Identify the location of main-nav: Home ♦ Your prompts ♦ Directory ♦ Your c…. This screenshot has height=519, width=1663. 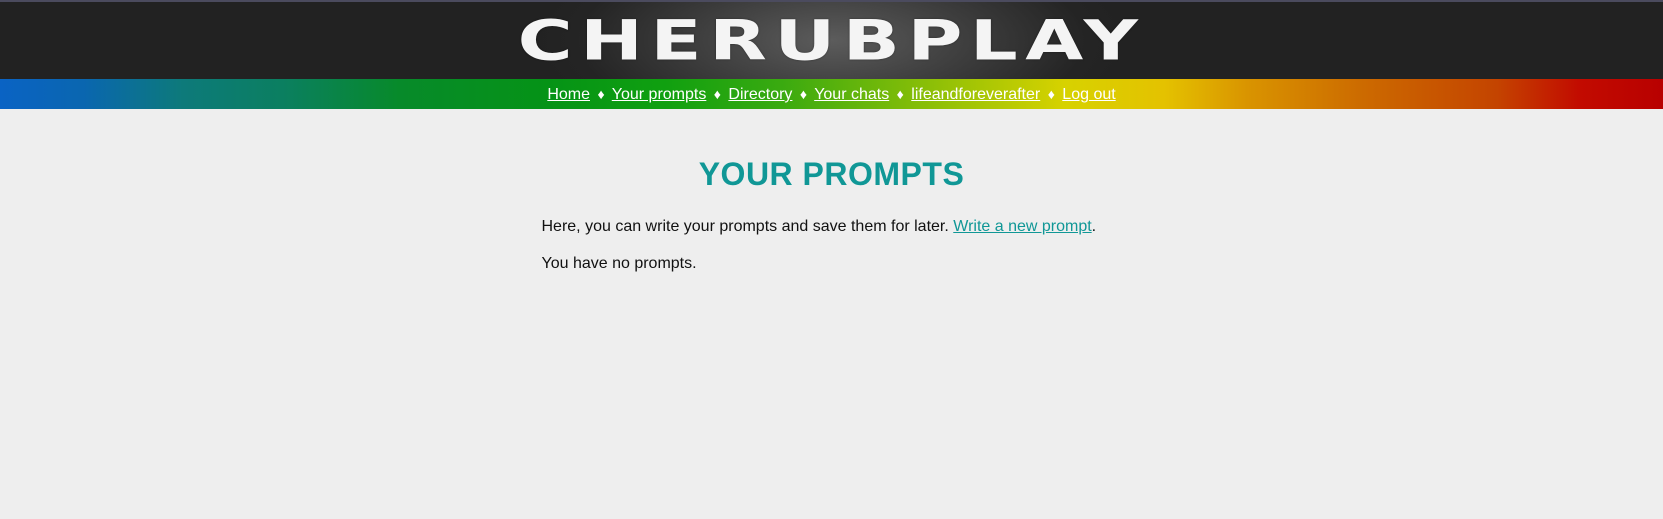
(831, 94).